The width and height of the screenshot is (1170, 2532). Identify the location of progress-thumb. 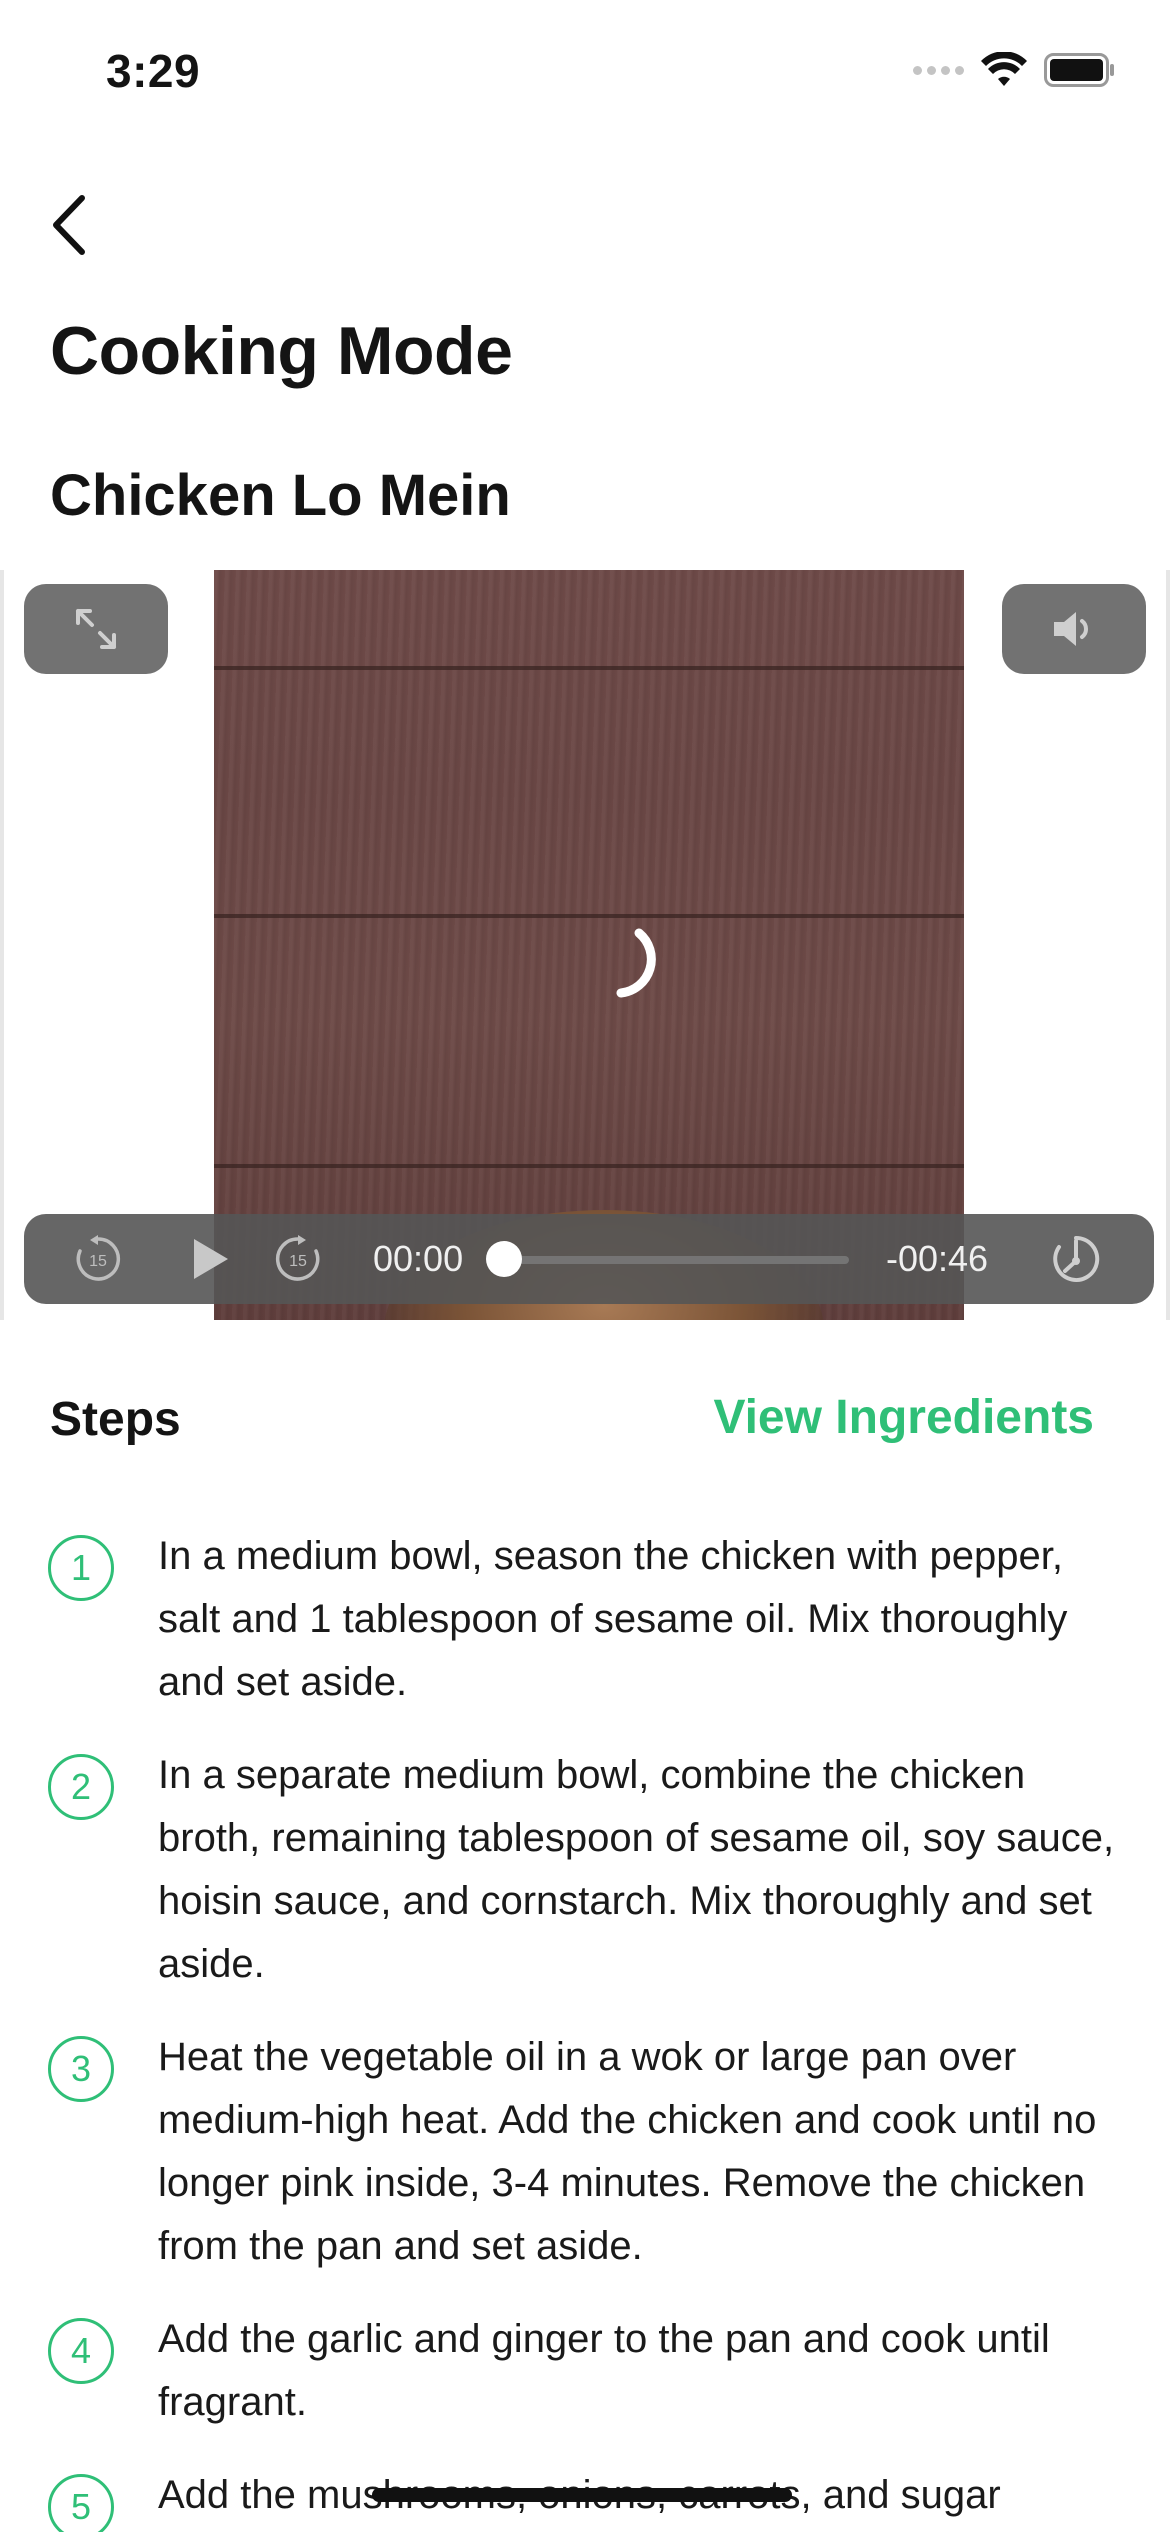
(504, 1259).